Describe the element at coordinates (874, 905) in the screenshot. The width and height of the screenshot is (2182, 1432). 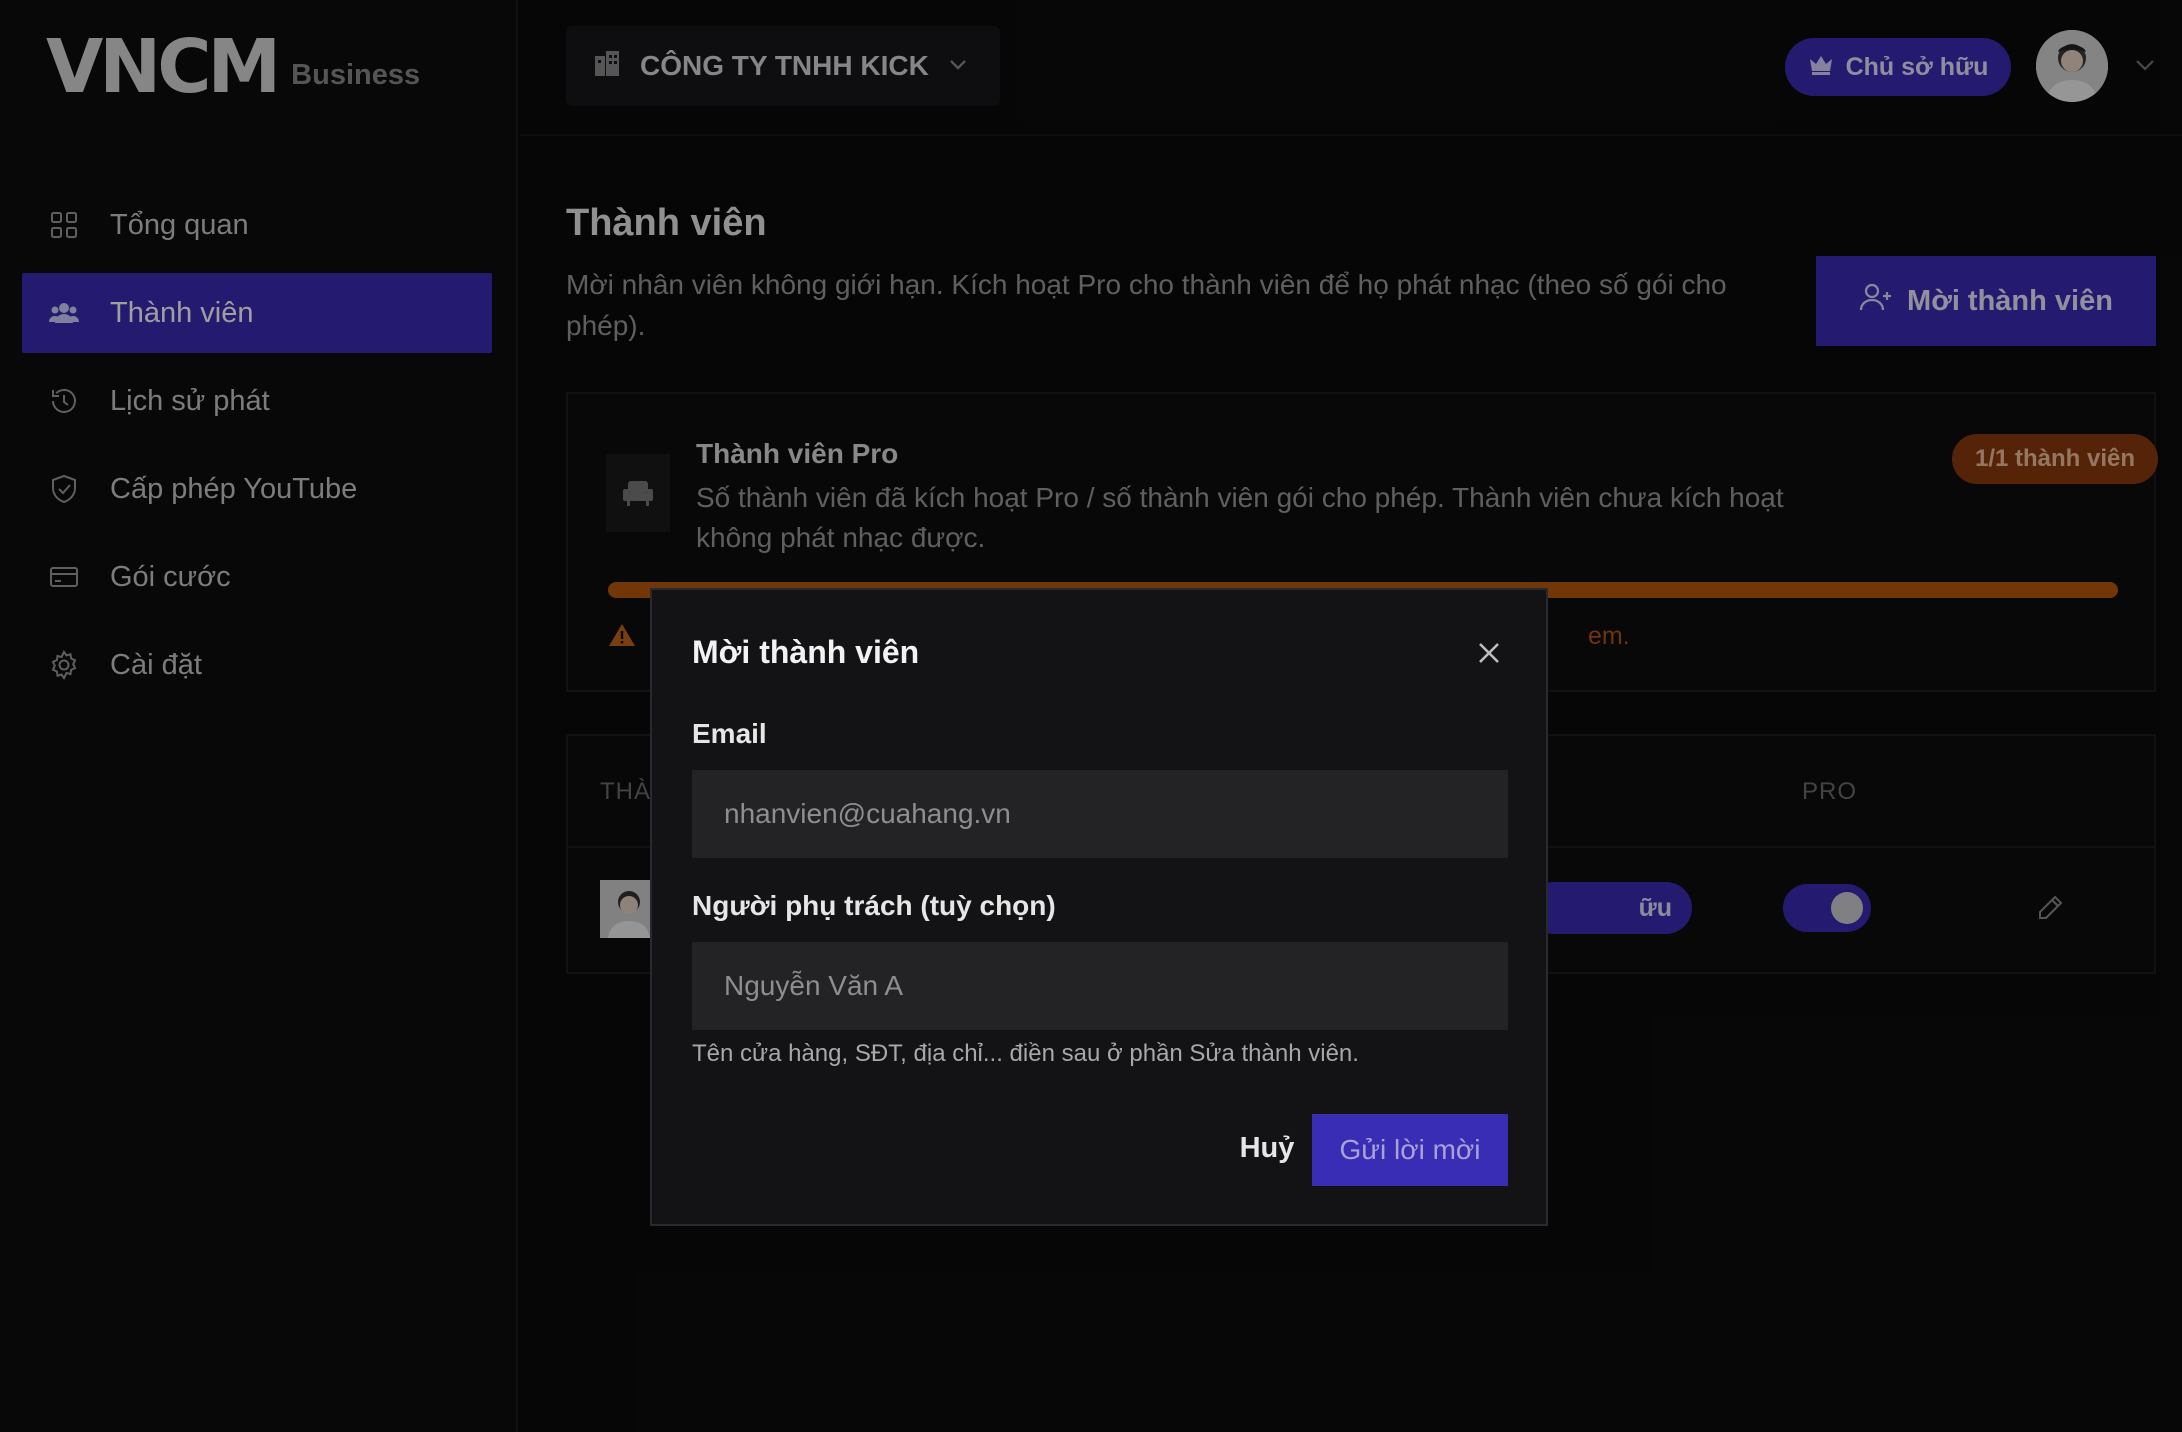
I see `manager-label: Người phụ trách (tuỳ chọn)` at that location.